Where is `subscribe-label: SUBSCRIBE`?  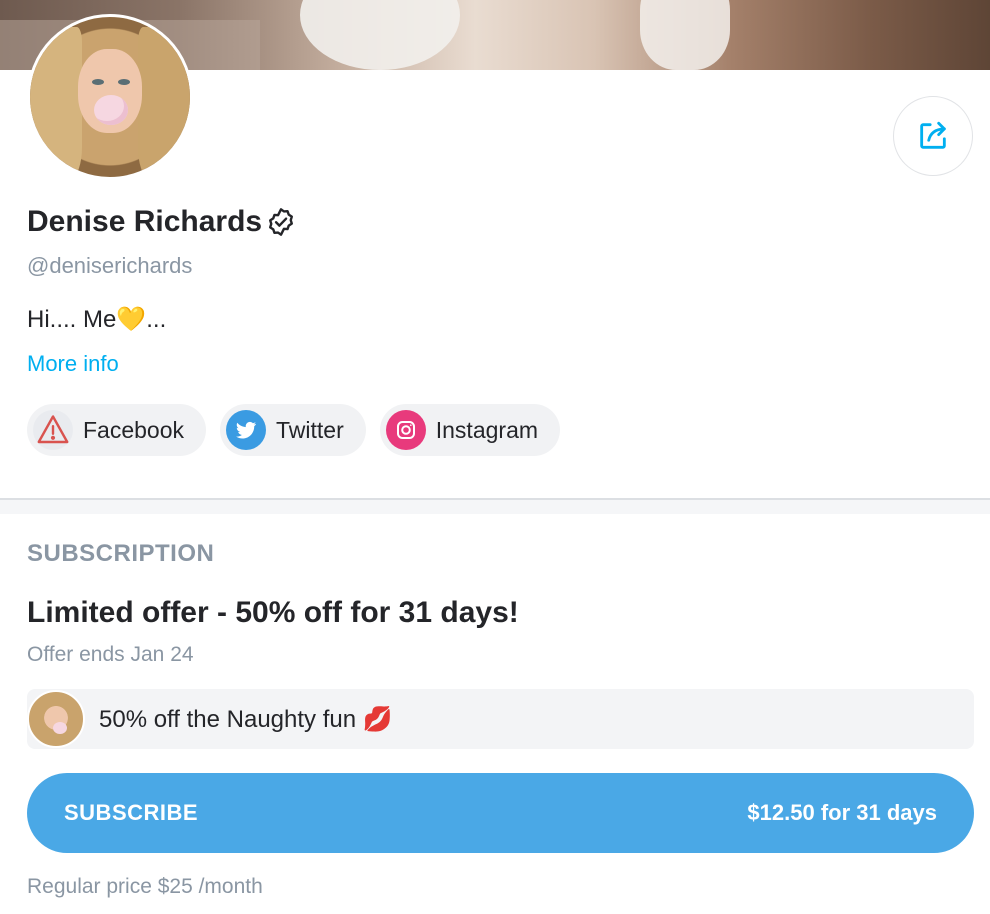 subscribe-label: SUBSCRIBE is located at coordinates (131, 812).